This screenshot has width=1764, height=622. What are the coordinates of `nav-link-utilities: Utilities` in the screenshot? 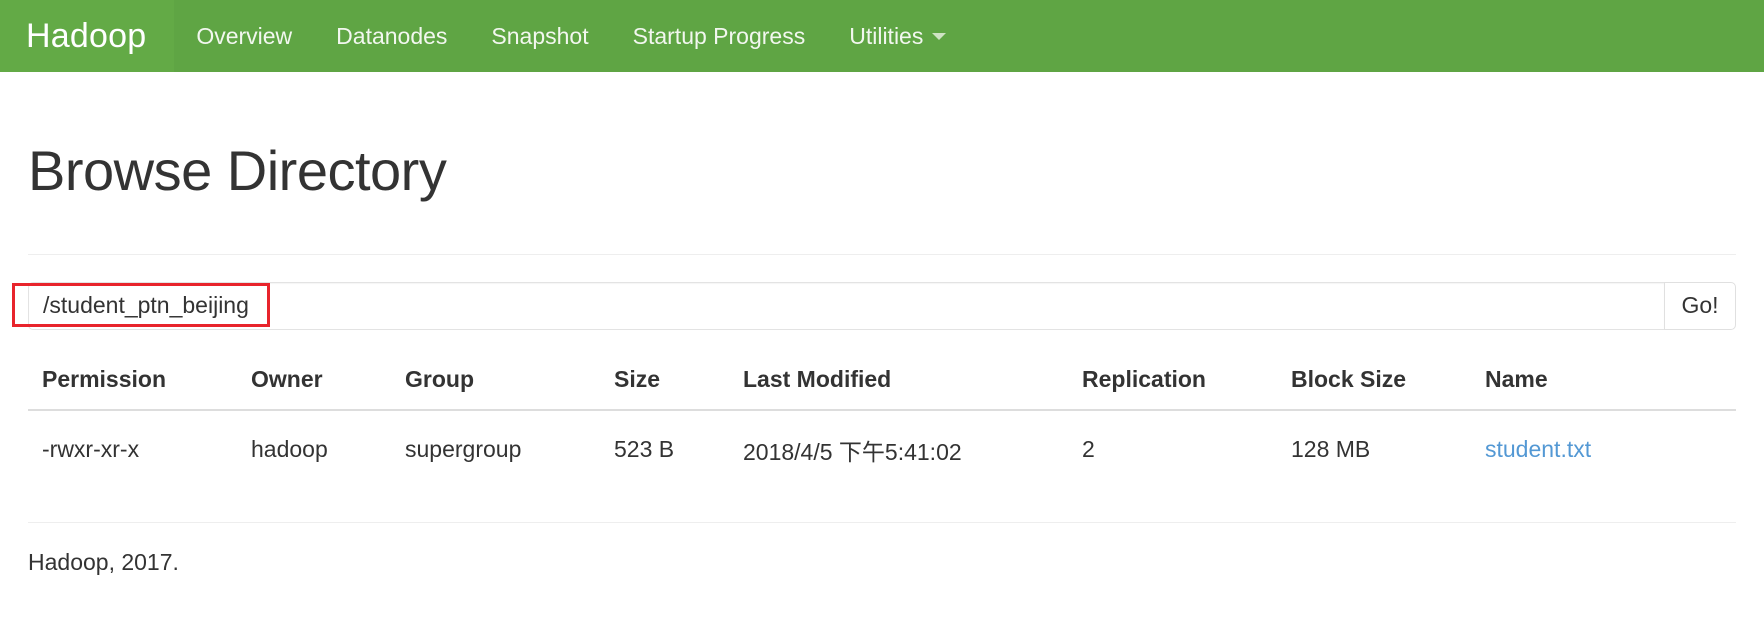 It's located at (897, 36).